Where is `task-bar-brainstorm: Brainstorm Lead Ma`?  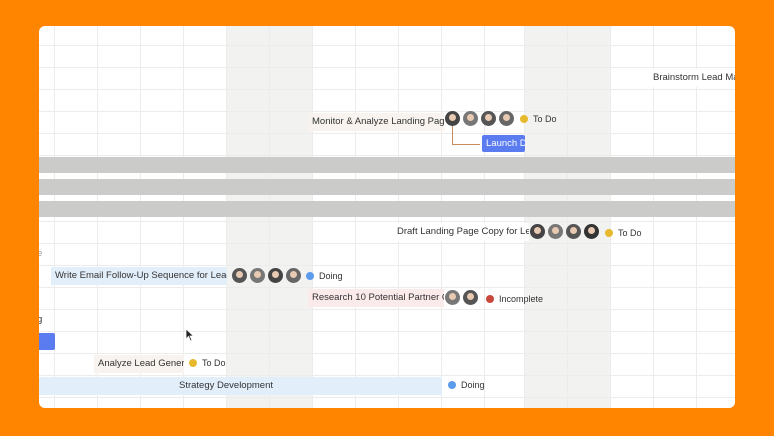
task-bar-brainstorm: Brainstorm Lead Ma is located at coordinates (692, 78).